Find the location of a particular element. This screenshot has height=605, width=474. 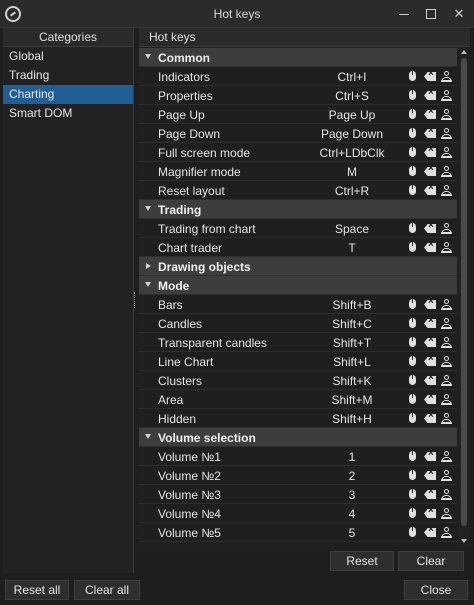

category-item-trading: Trading is located at coordinates (68, 75).